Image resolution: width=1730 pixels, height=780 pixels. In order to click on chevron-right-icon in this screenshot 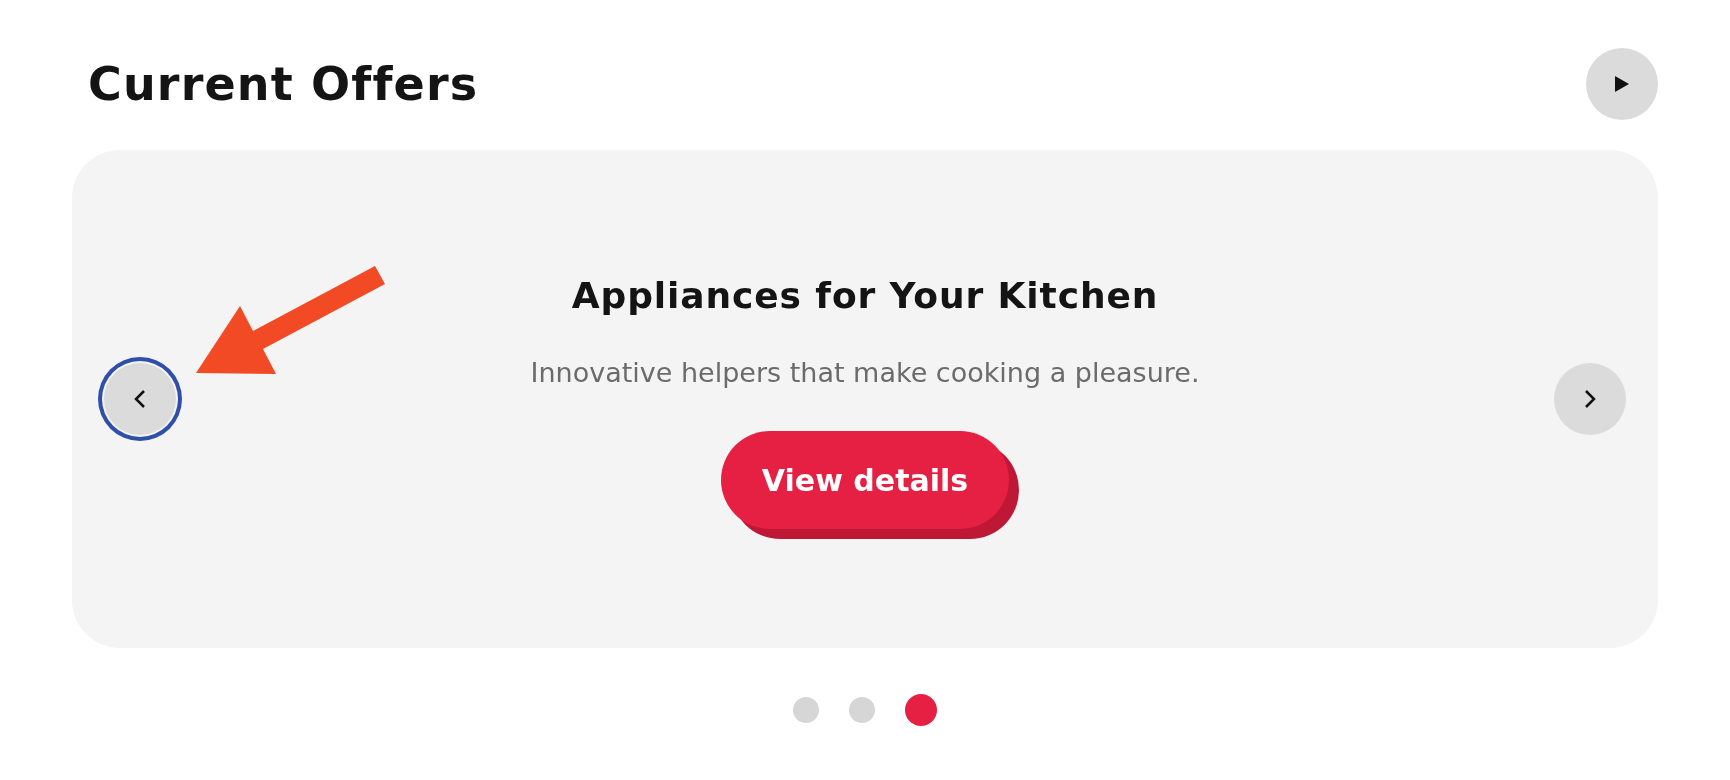, I will do `click(1590, 399)`.